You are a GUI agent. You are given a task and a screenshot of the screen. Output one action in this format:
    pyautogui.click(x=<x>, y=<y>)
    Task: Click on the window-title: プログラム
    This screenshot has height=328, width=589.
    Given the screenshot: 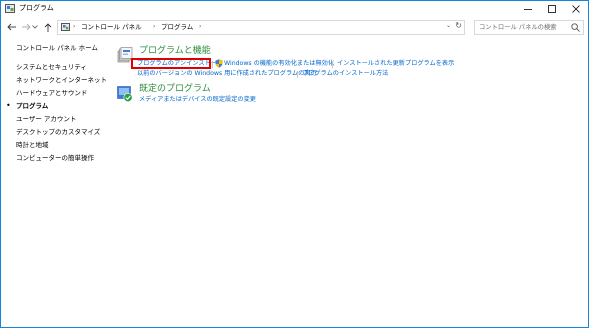 What is the action you would take?
    pyautogui.click(x=36, y=8)
    